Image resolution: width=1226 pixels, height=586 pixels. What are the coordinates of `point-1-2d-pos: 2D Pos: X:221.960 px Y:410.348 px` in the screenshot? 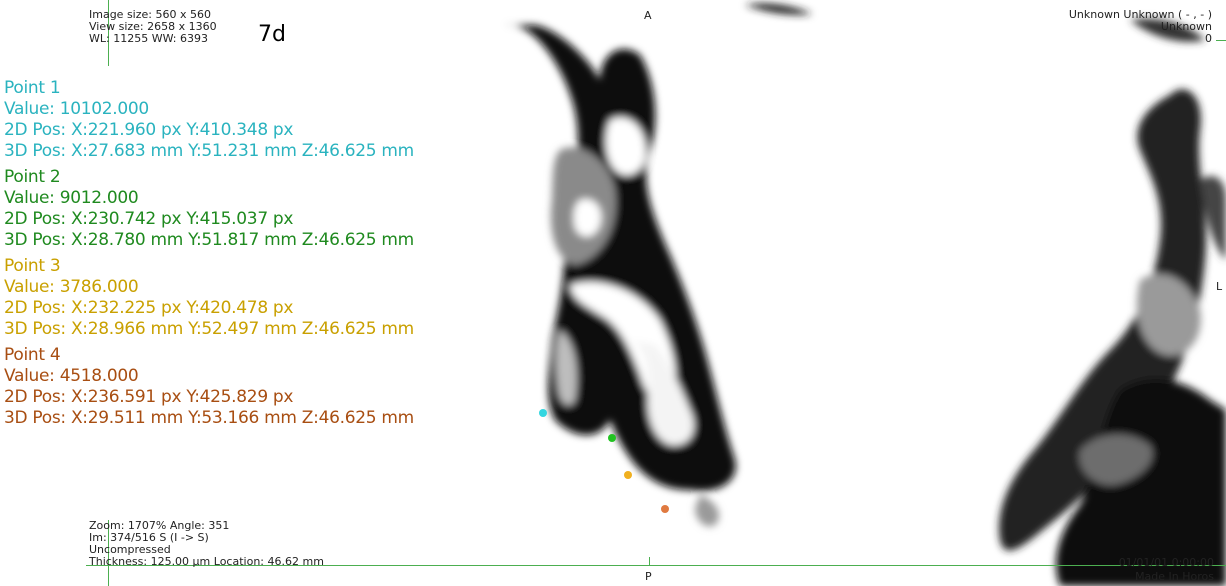 It's located at (149, 130).